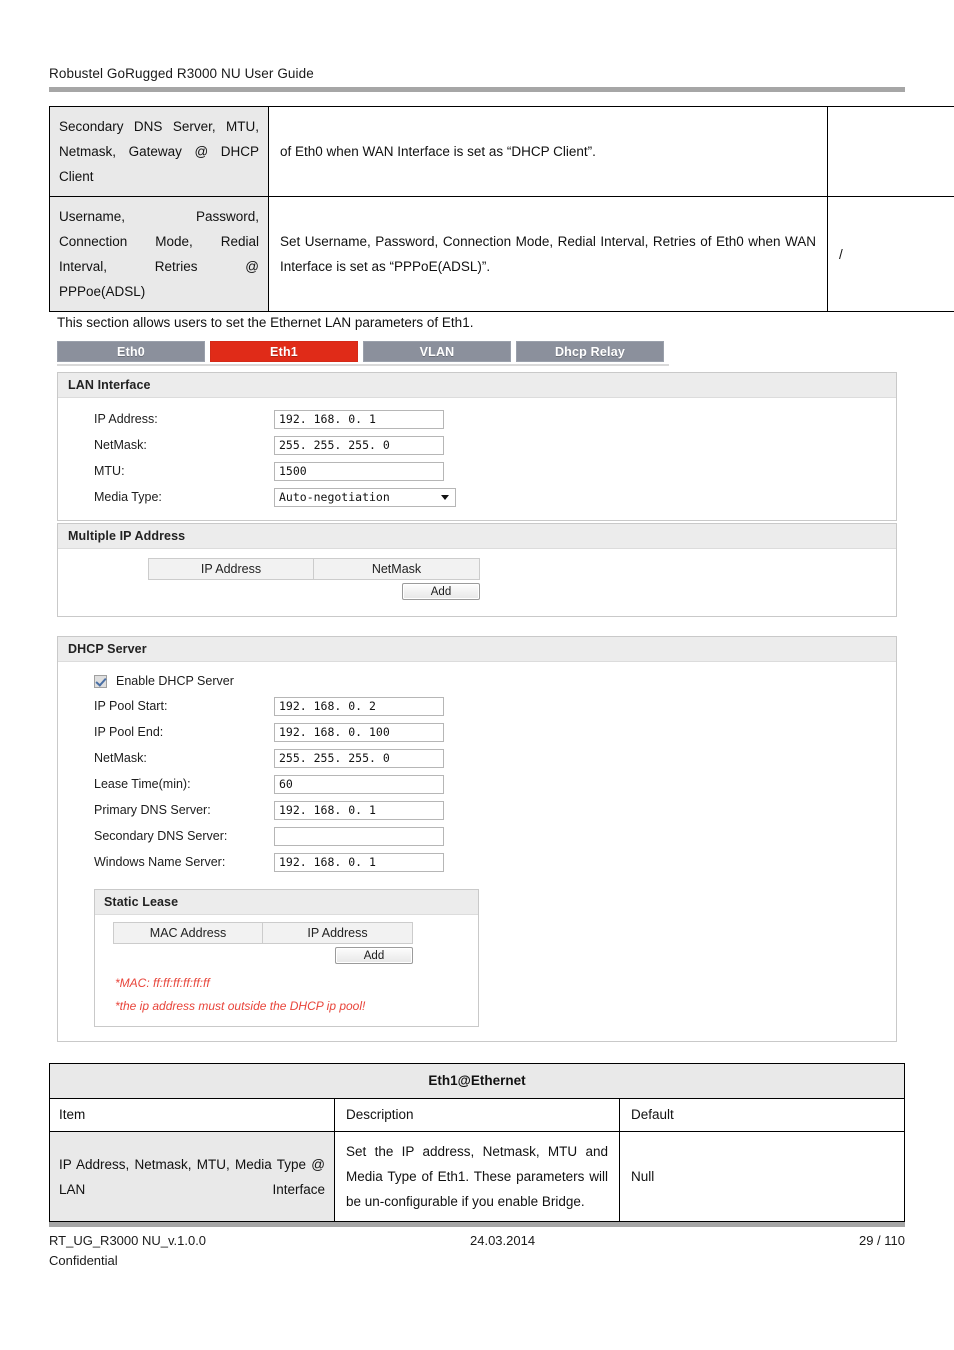 The width and height of the screenshot is (954, 1350). Describe the element at coordinates (359, 471) in the screenshot. I see `input-mtu: 1500` at that location.